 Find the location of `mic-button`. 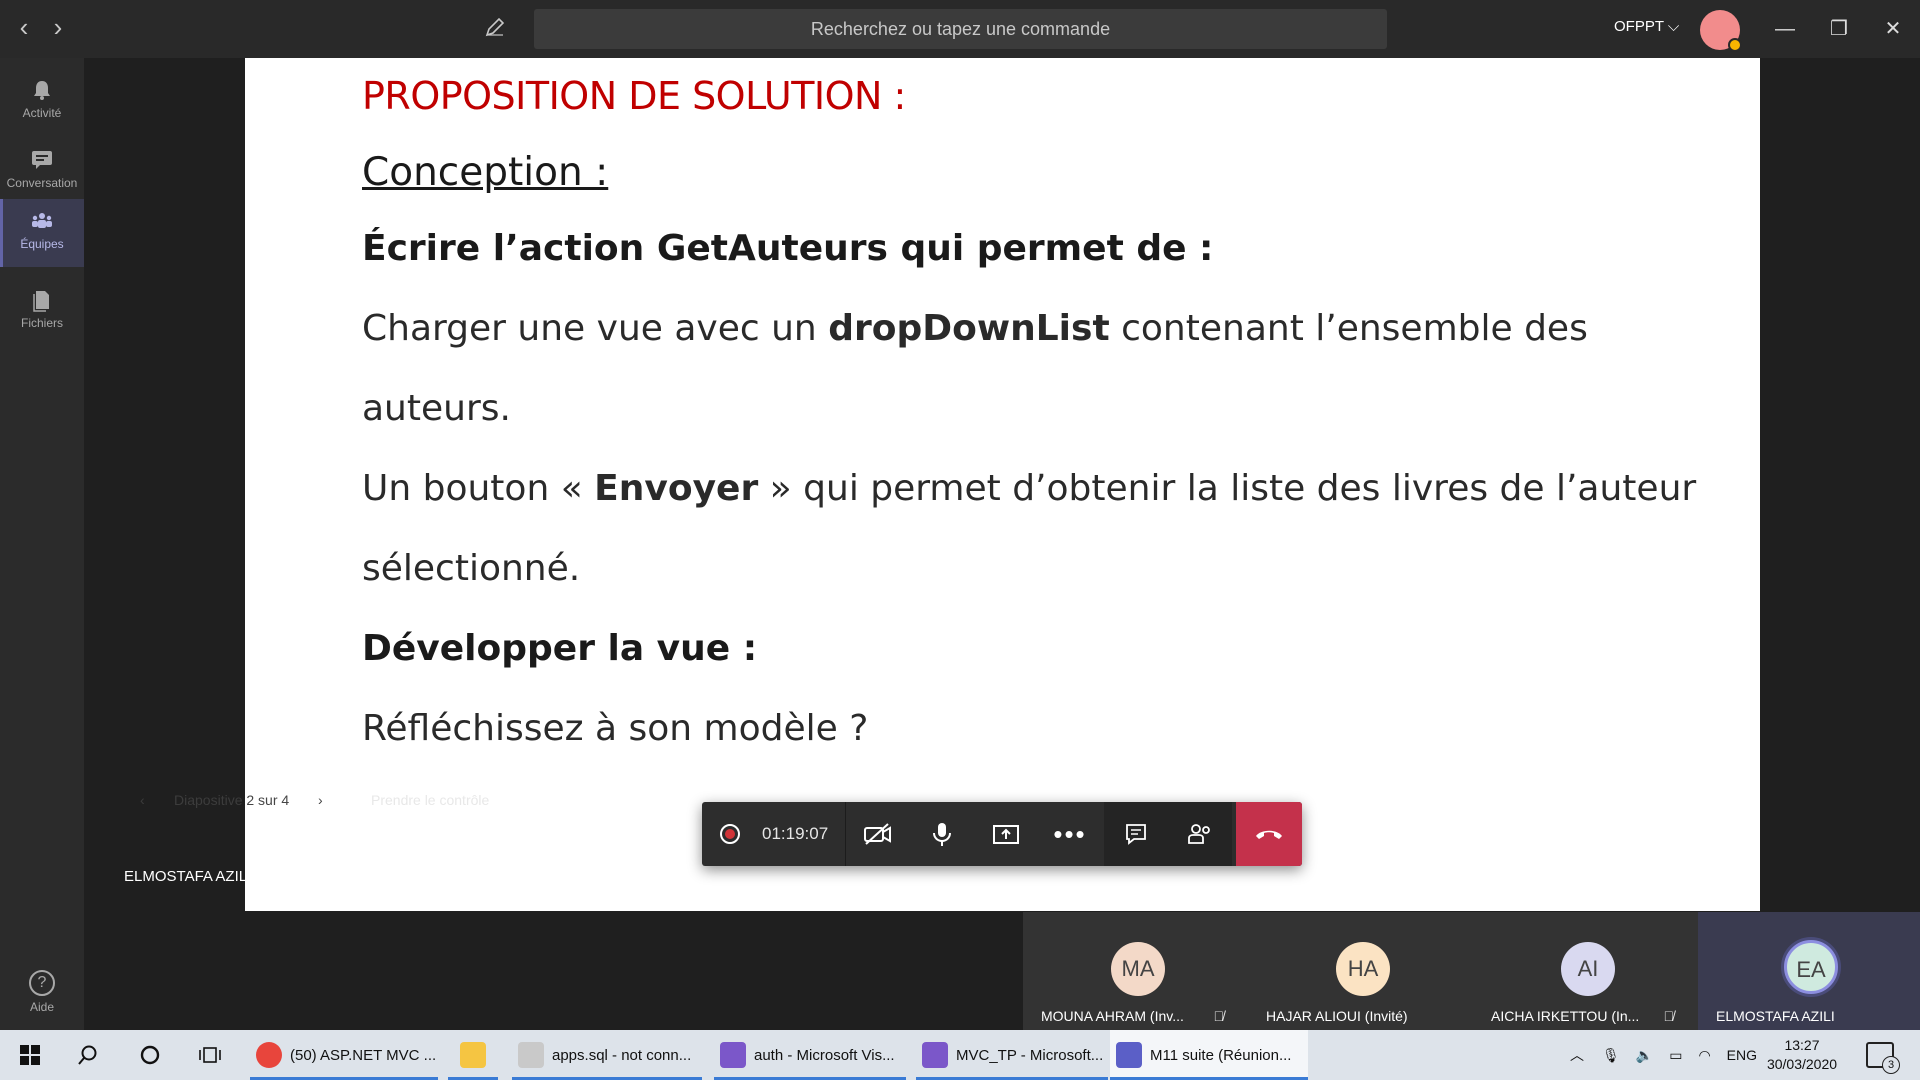

mic-button is located at coordinates (942, 834).